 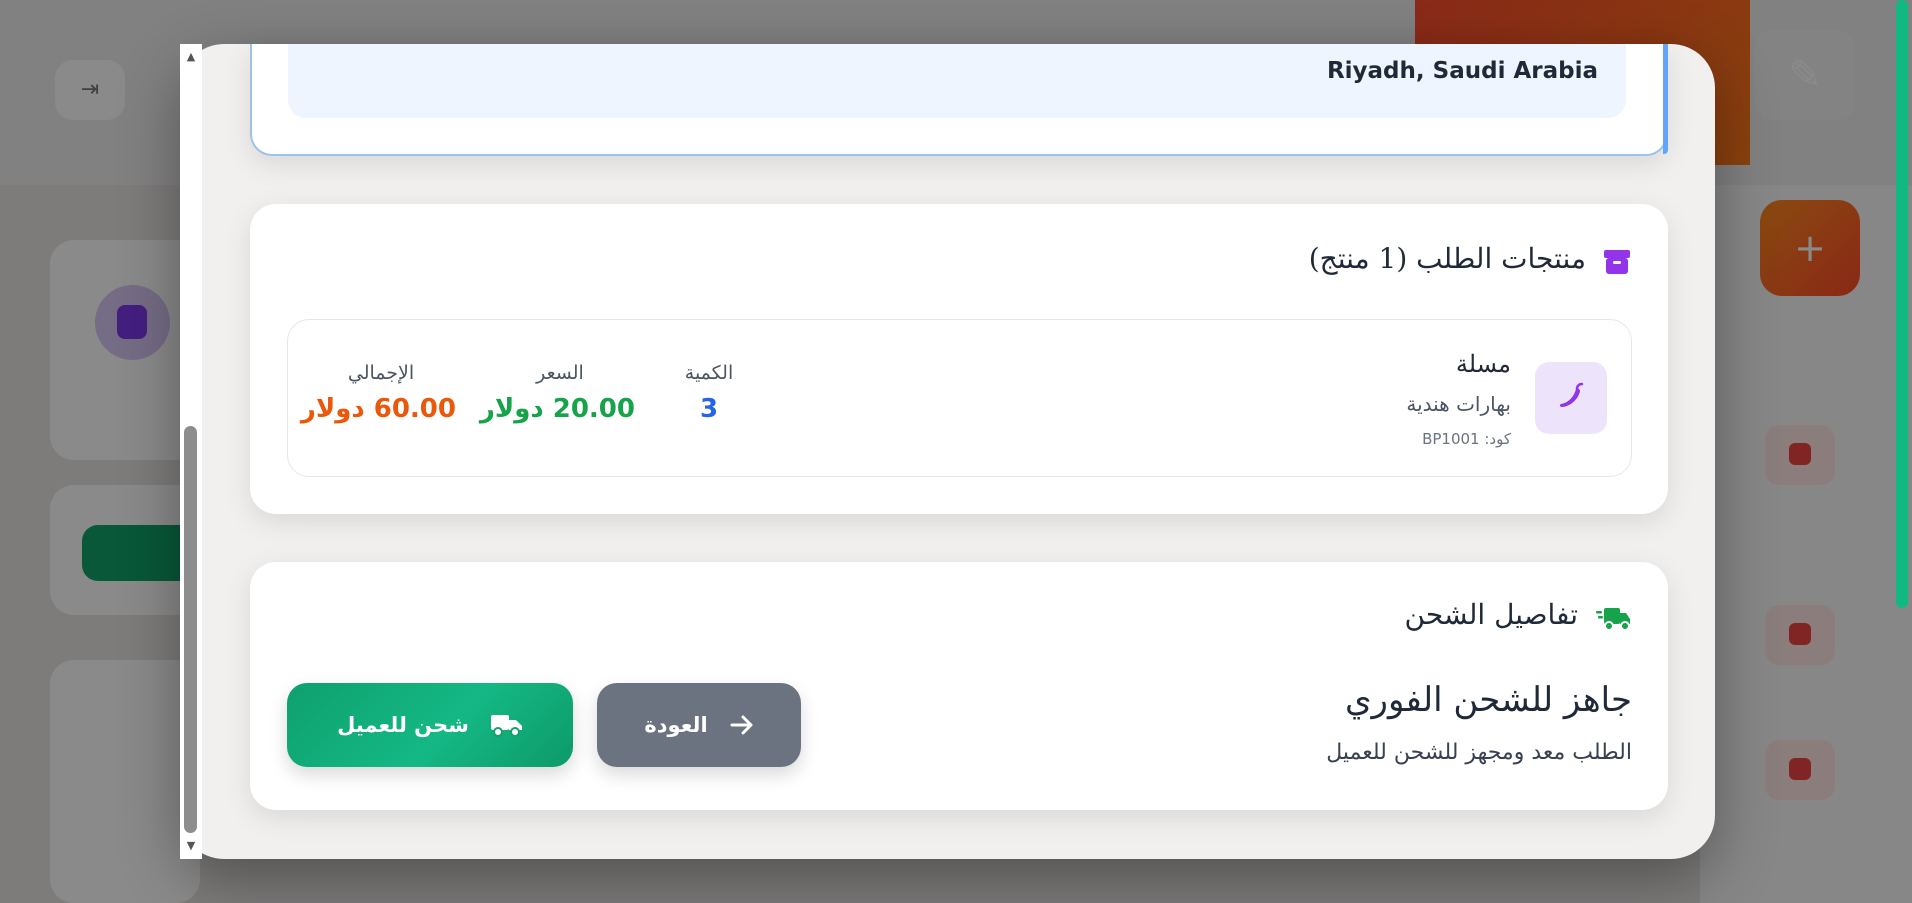 What do you see at coordinates (741, 725) in the screenshot?
I see `arrow-right-icon` at bounding box center [741, 725].